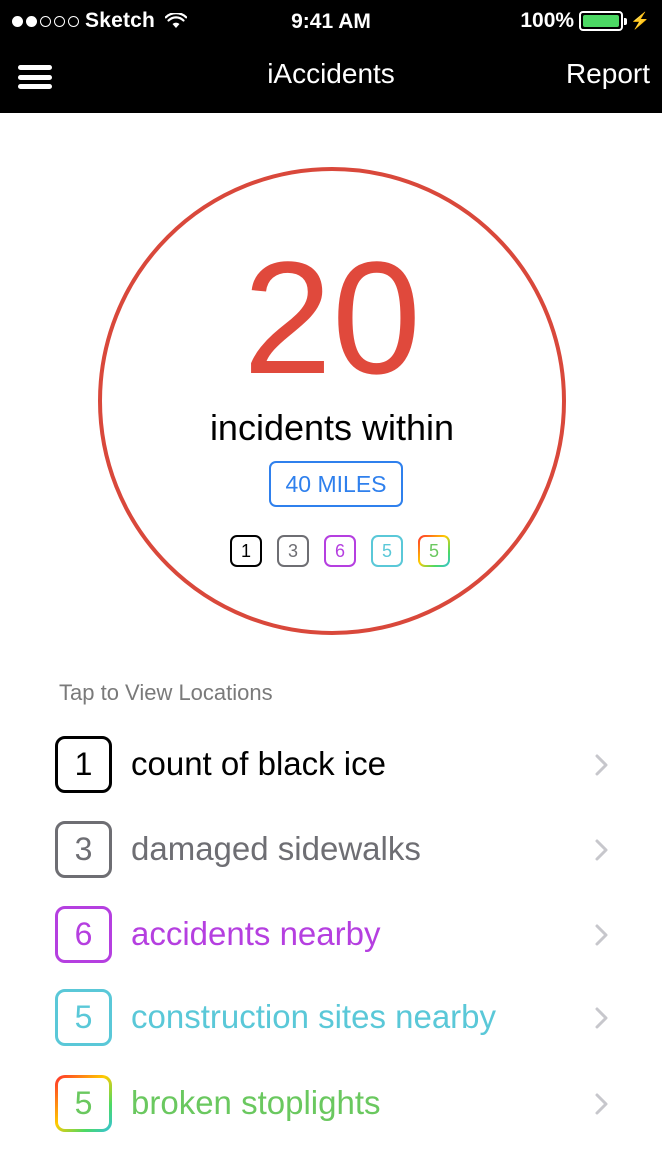  I want to click on status-right: 100% ⚡, so click(585, 21).